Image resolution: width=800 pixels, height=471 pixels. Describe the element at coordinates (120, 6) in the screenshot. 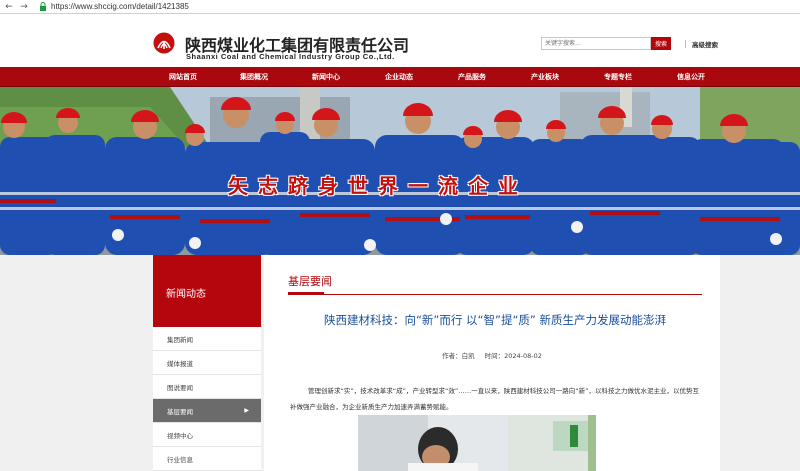

I see `url-text: https://www.shccig.com/detail/1421385` at that location.